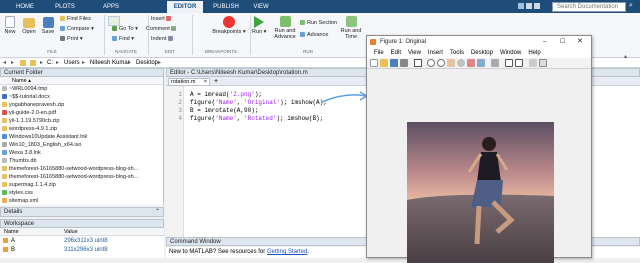  What do you see at coordinates (537, 6) in the screenshot?
I see `copy-icon` at bounding box center [537, 6].